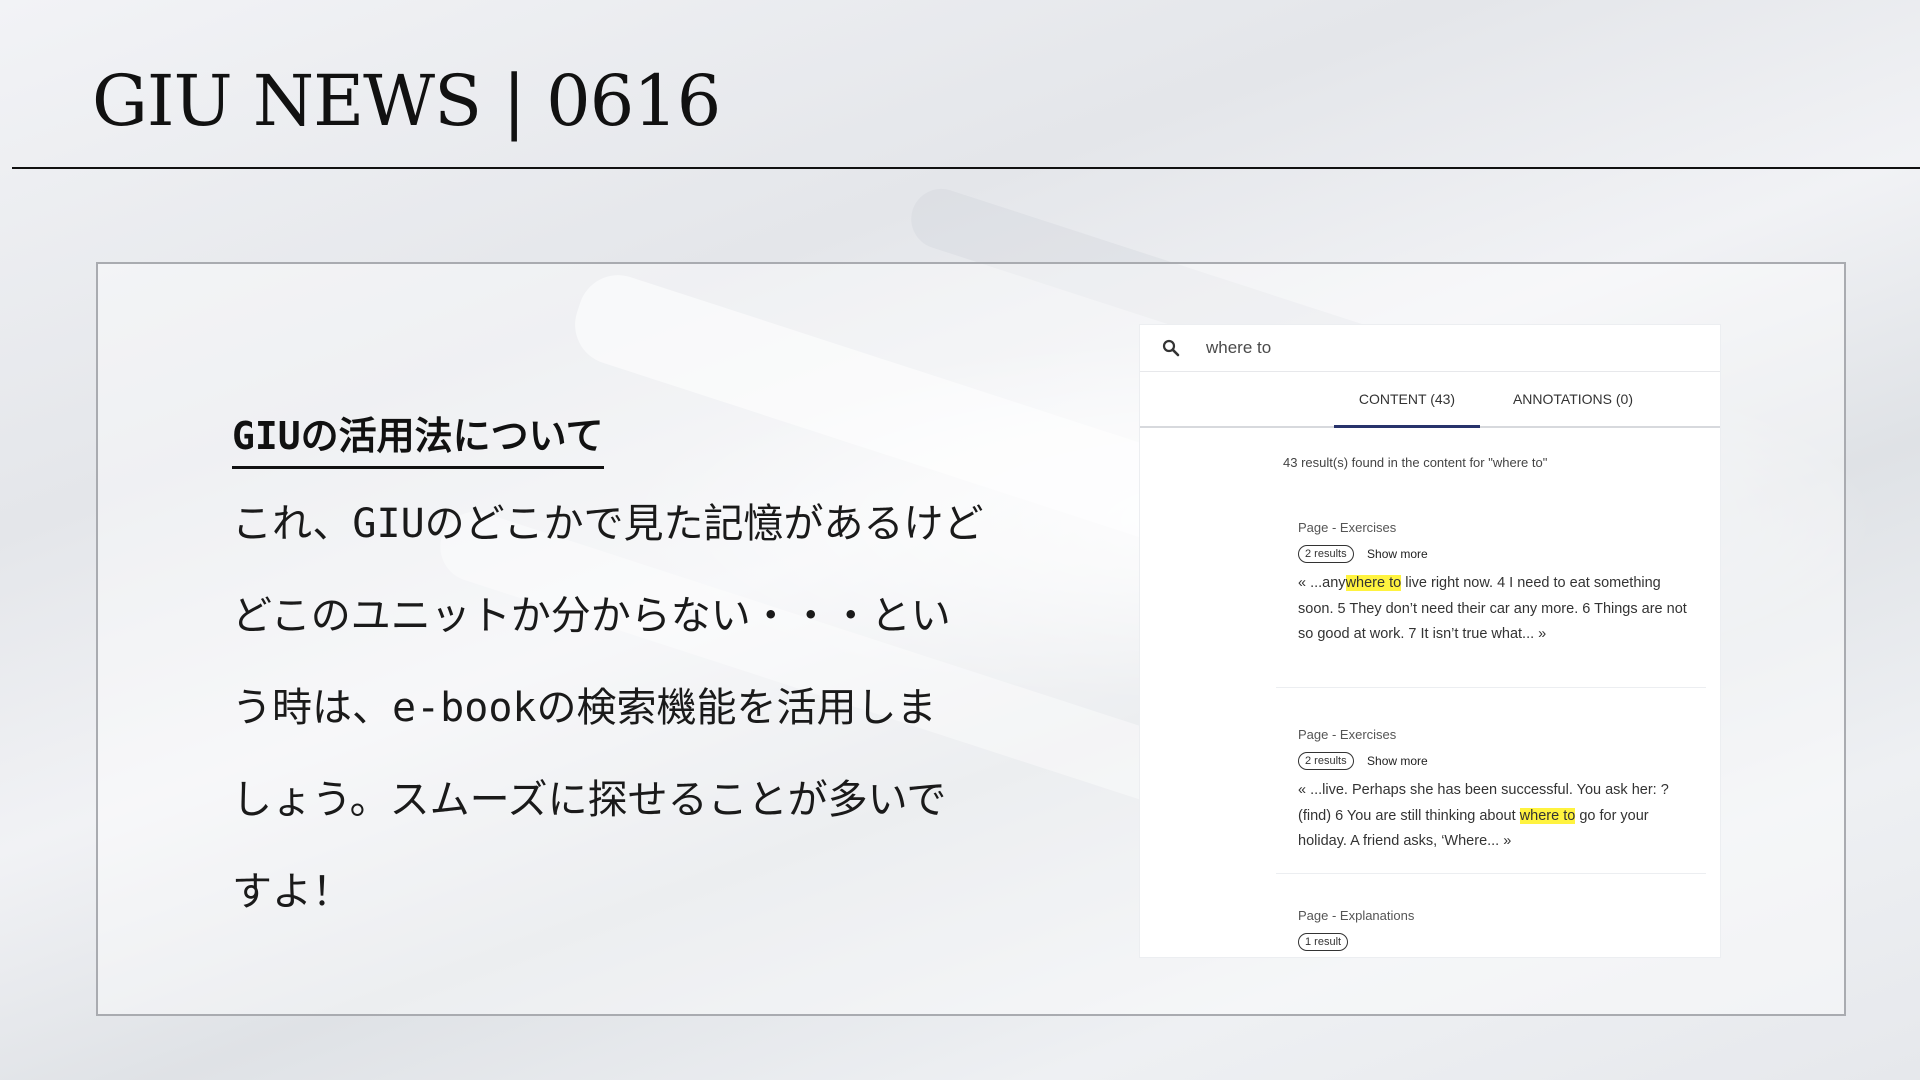 The image size is (1920, 1080). What do you see at coordinates (1322, 583) in the screenshot?
I see `snippet-text: « ...any` at bounding box center [1322, 583].